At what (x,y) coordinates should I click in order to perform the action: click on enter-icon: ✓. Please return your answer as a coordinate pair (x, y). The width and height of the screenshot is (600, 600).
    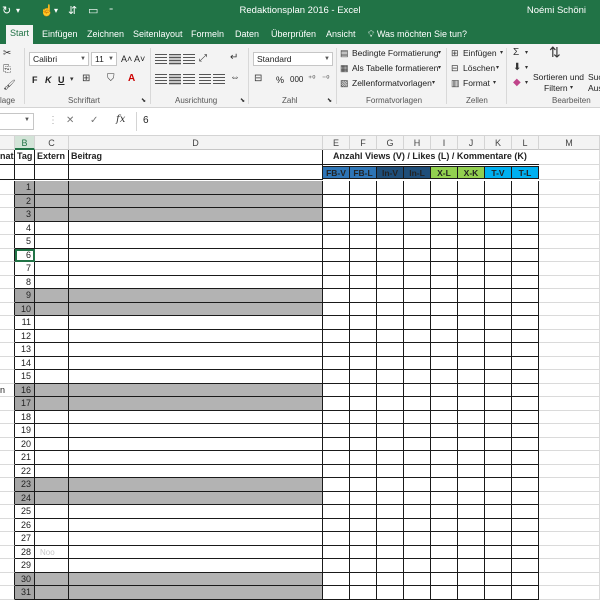
    Looking at the image, I should click on (94, 120).